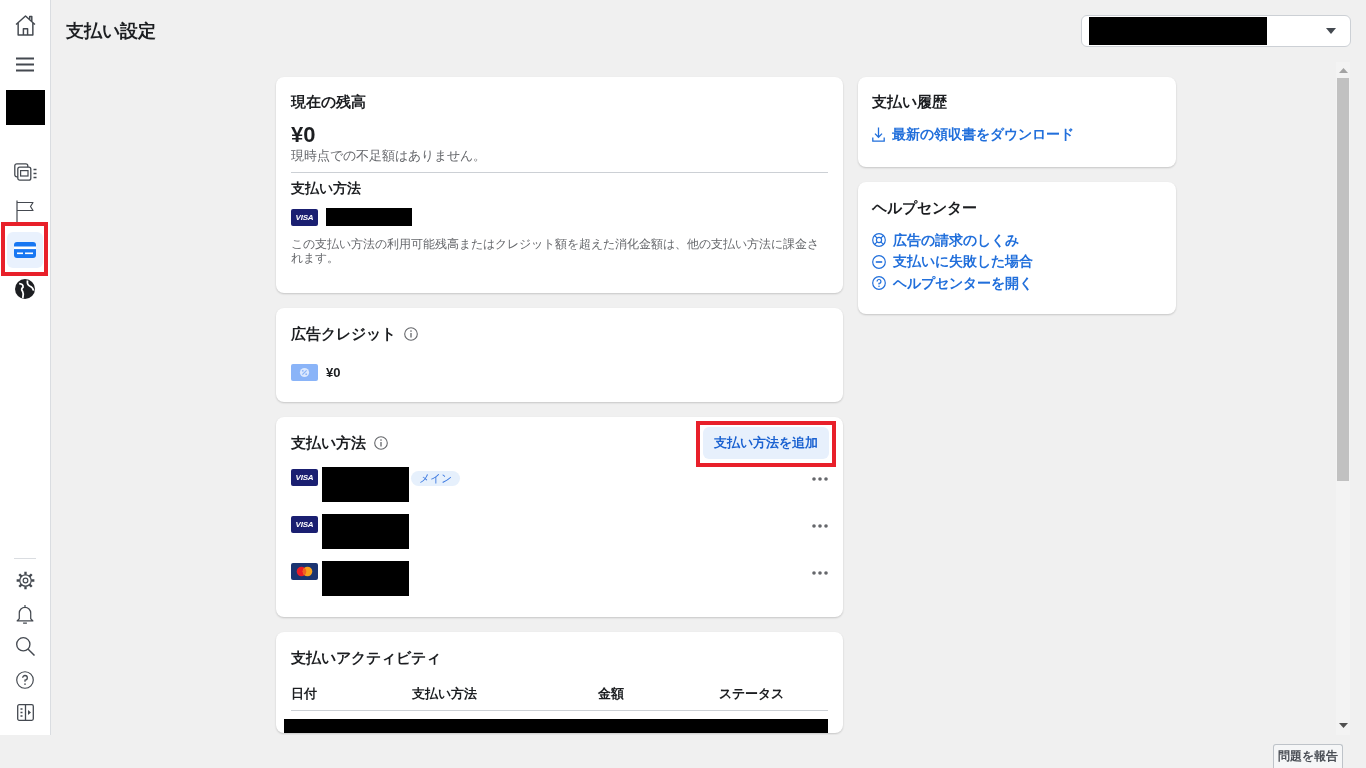 Image resolution: width=1366 pixels, height=768 pixels. I want to click on column-header: 金額, so click(611, 694).